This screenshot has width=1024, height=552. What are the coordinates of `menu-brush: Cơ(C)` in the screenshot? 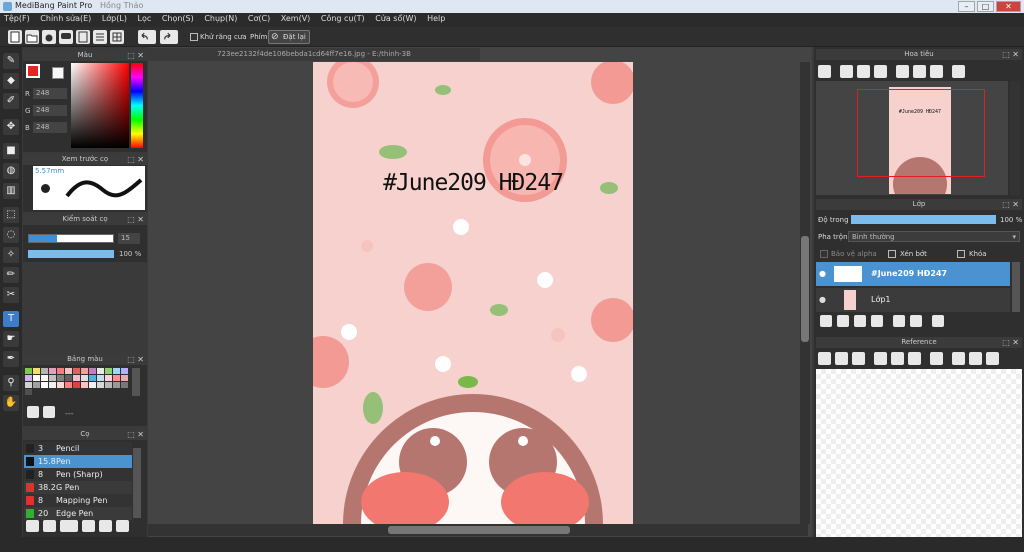 It's located at (259, 18).